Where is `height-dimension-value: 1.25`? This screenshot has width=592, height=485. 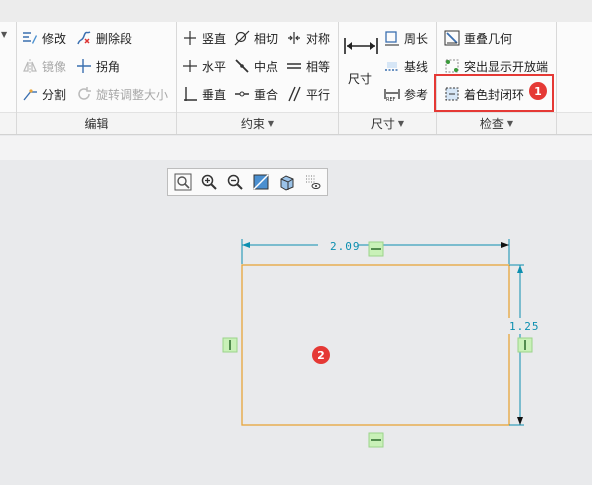 height-dimension-value: 1.25 is located at coordinates (524, 326).